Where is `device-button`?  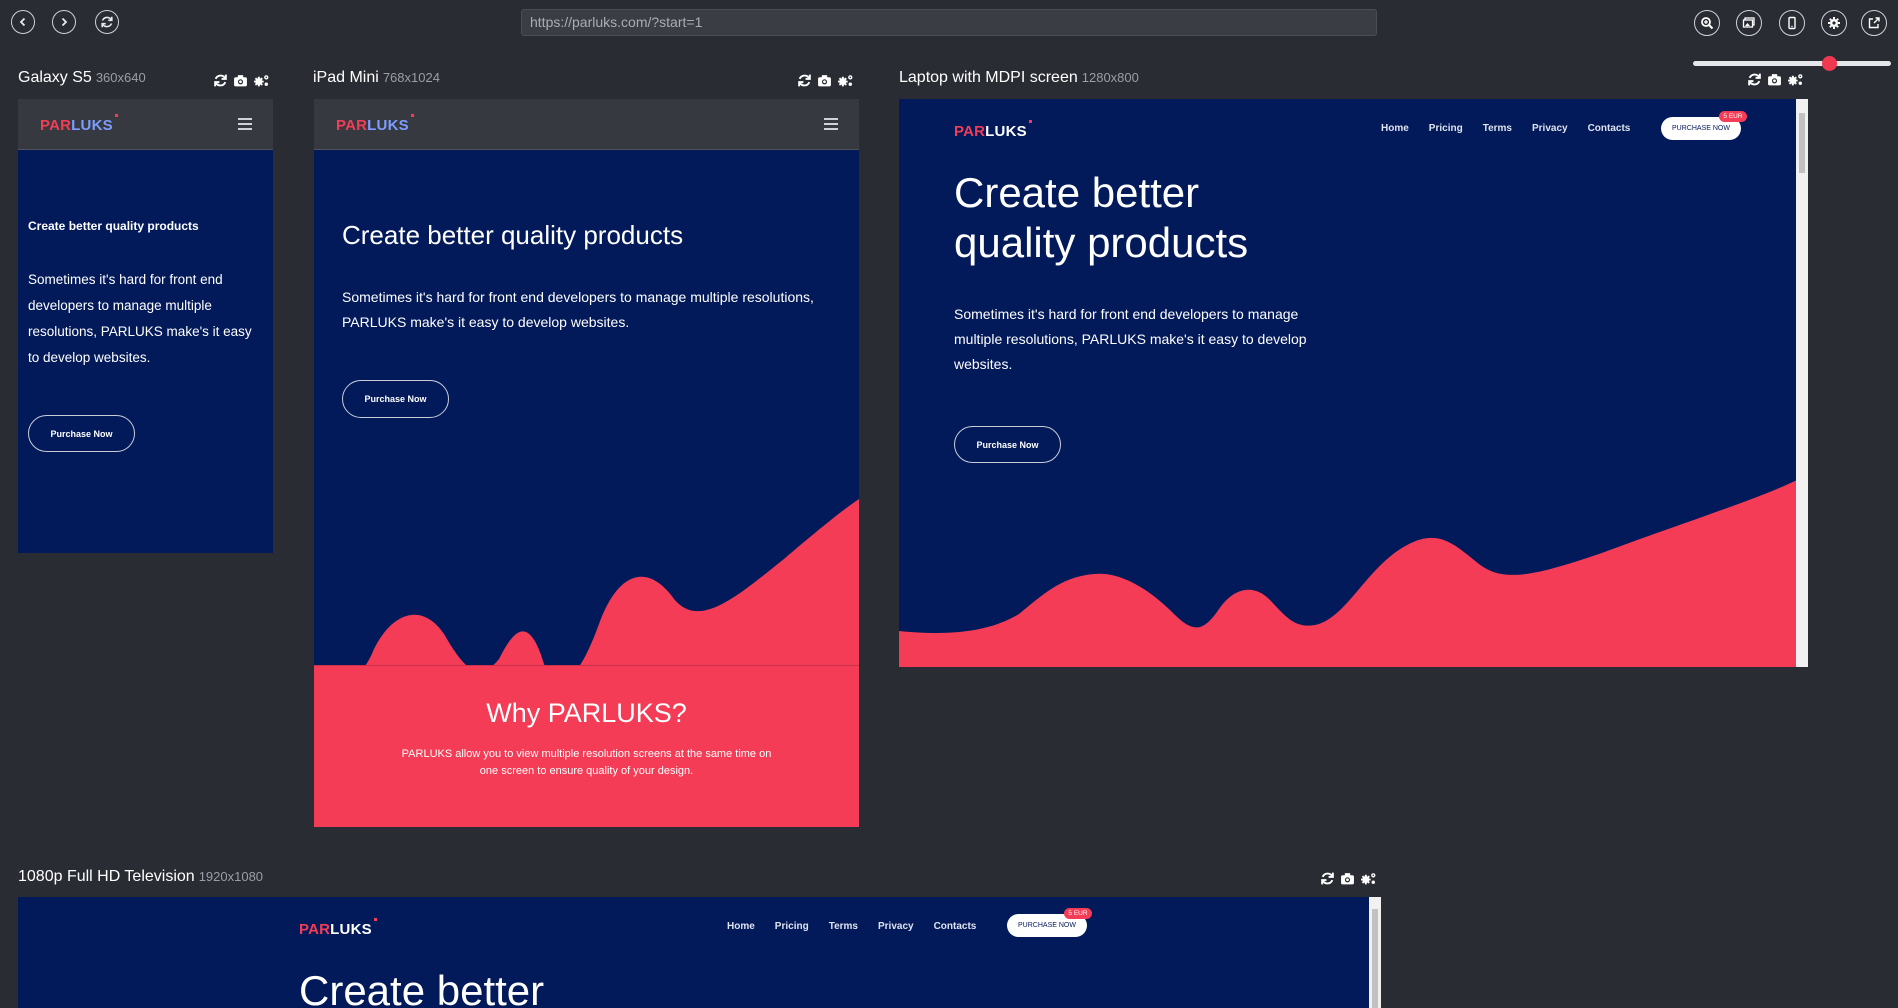 device-button is located at coordinates (1792, 23).